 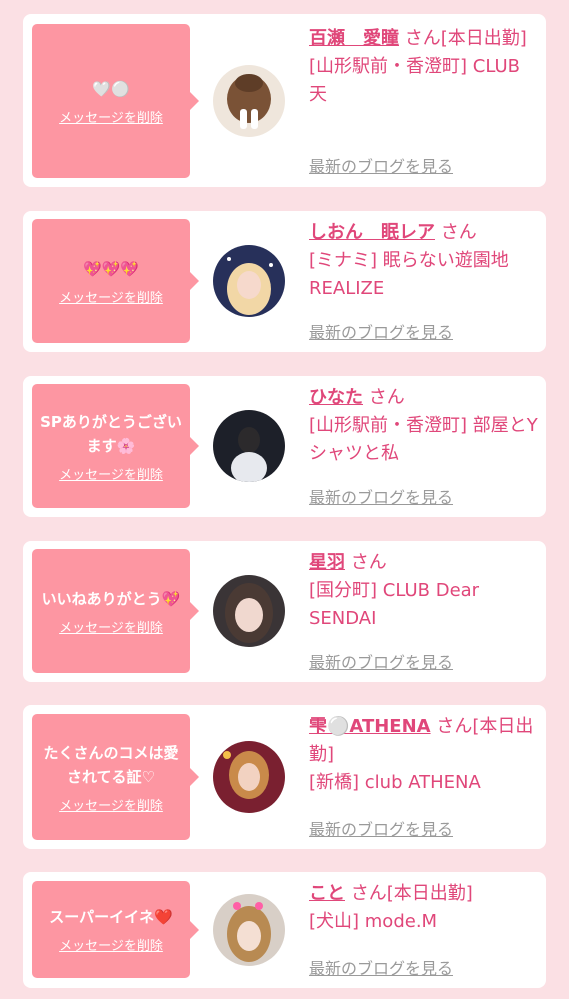 What do you see at coordinates (423, 439) in the screenshot?
I see `shop-label: [山形駅前・香澄町] 部屋とYシャツと私` at bounding box center [423, 439].